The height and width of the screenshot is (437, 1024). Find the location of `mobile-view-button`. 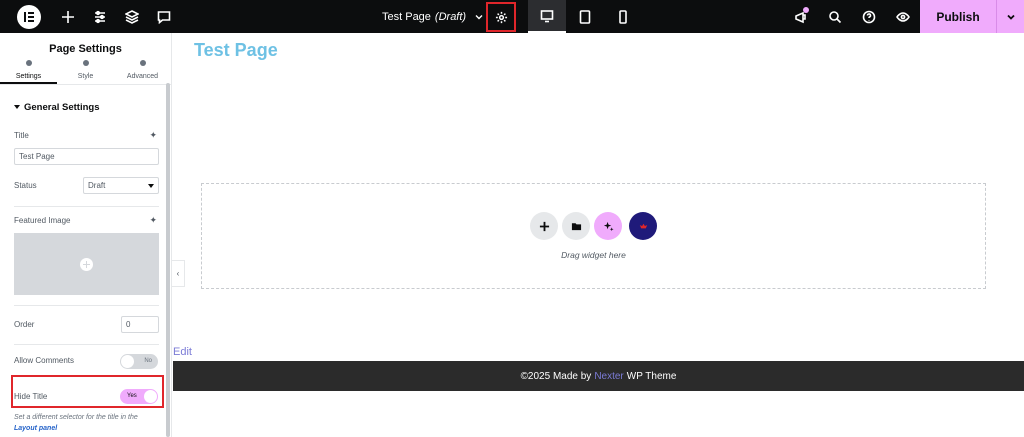

mobile-view-button is located at coordinates (623, 16).